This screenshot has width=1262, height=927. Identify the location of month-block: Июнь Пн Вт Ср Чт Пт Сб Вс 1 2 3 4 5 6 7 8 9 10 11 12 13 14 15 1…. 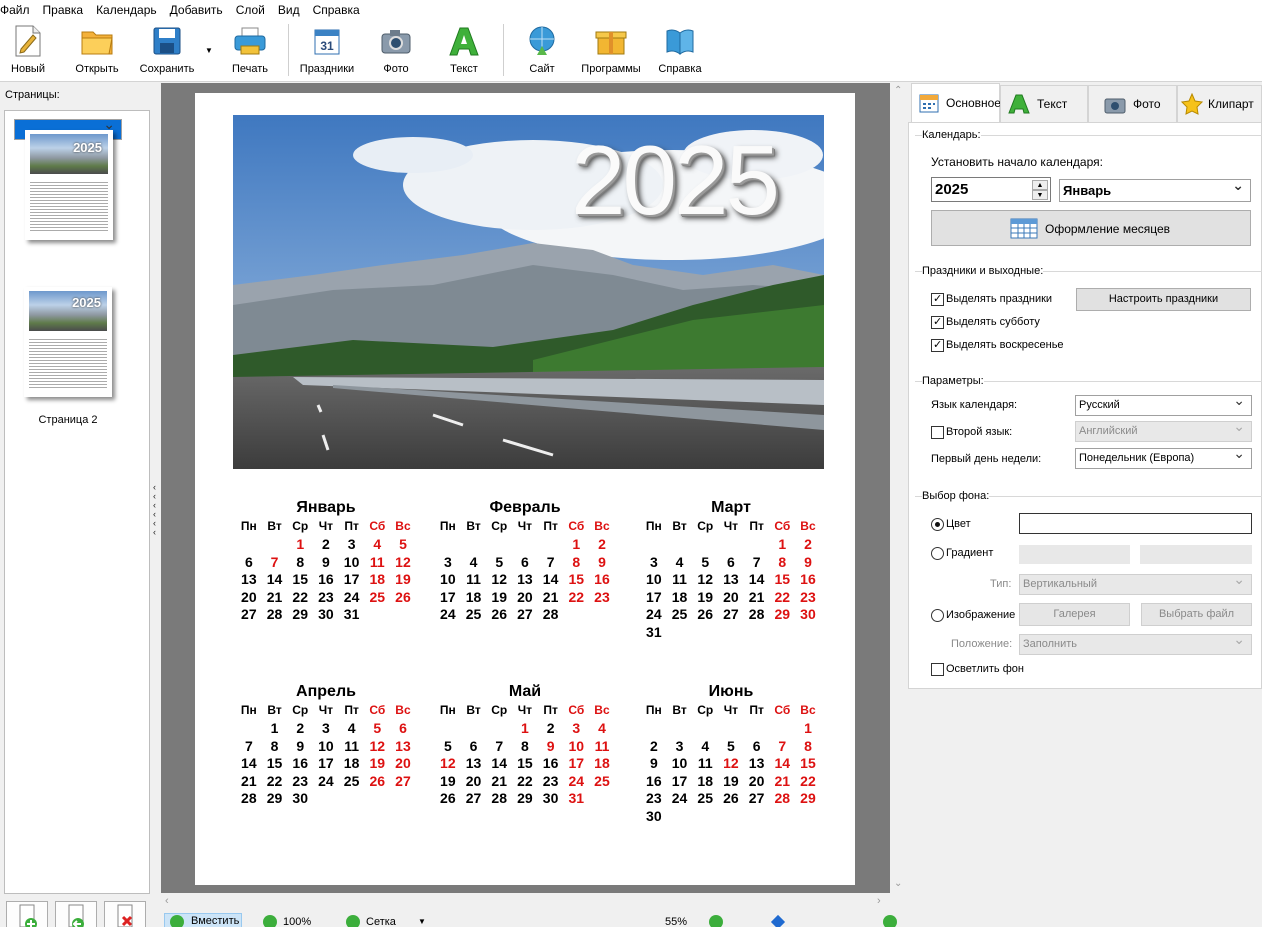
(731, 754).